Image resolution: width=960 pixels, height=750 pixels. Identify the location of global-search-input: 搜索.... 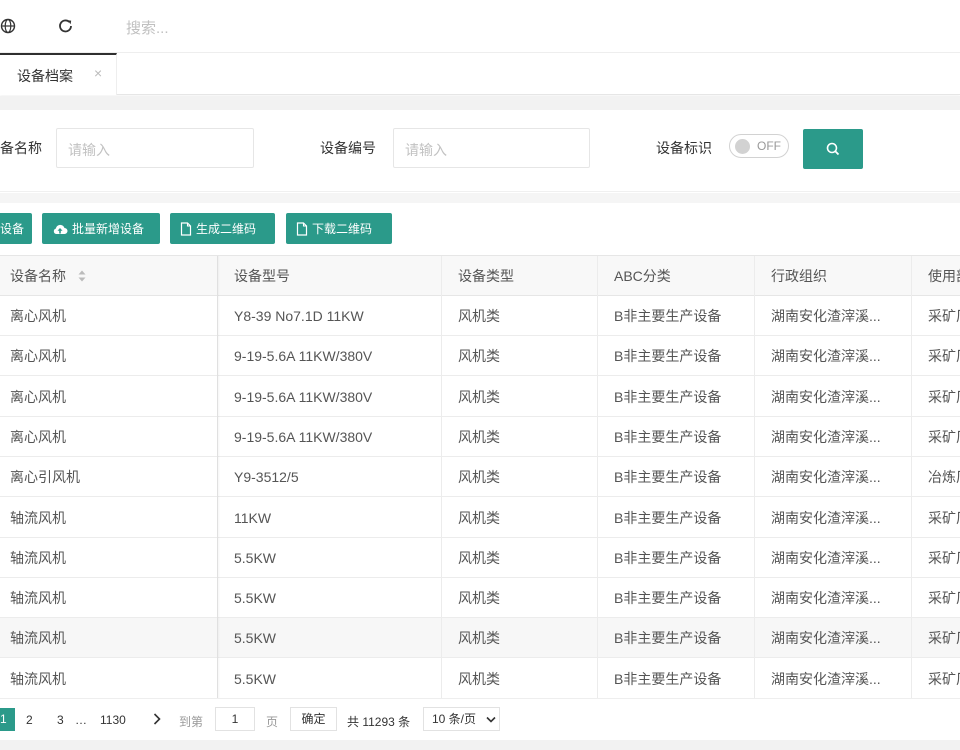
(147, 27).